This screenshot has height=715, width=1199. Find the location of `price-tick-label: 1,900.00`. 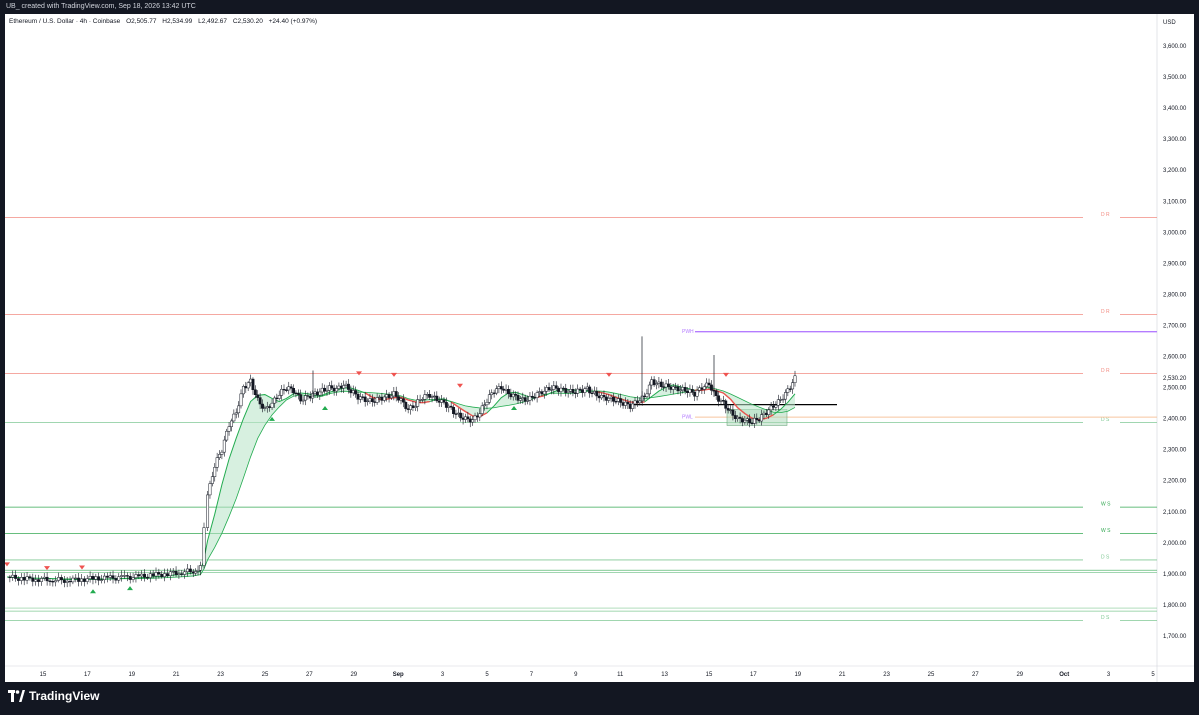

price-tick-label: 1,900.00 is located at coordinates (1175, 575).